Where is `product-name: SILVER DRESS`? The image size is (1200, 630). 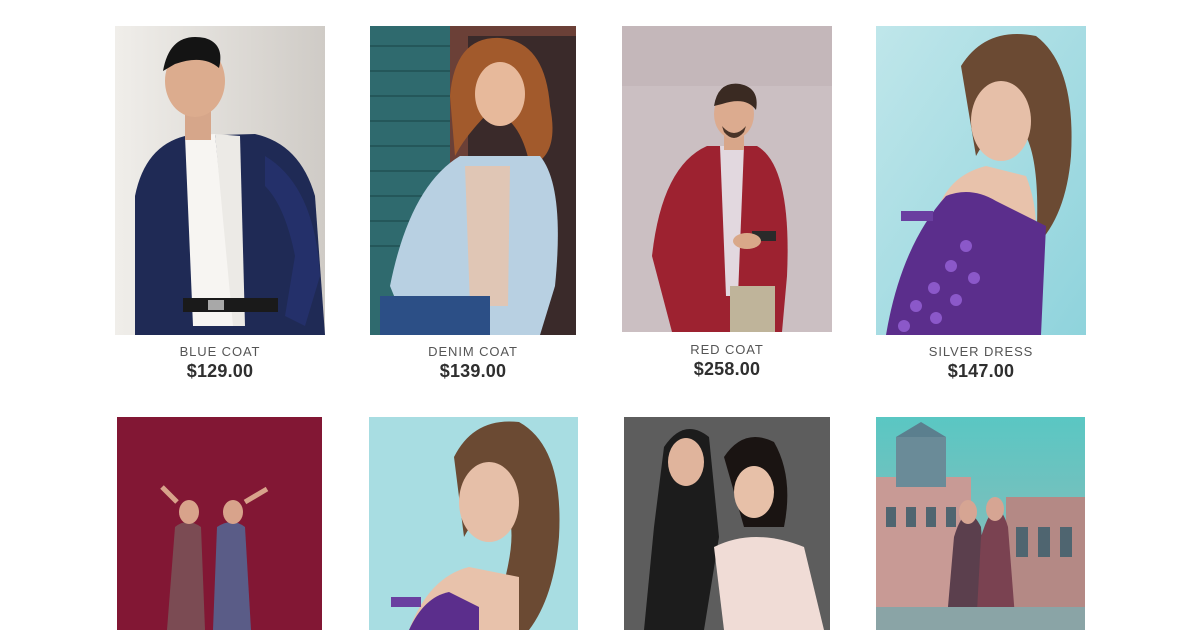
product-name: SILVER DRESS is located at coordinates (981, 351).